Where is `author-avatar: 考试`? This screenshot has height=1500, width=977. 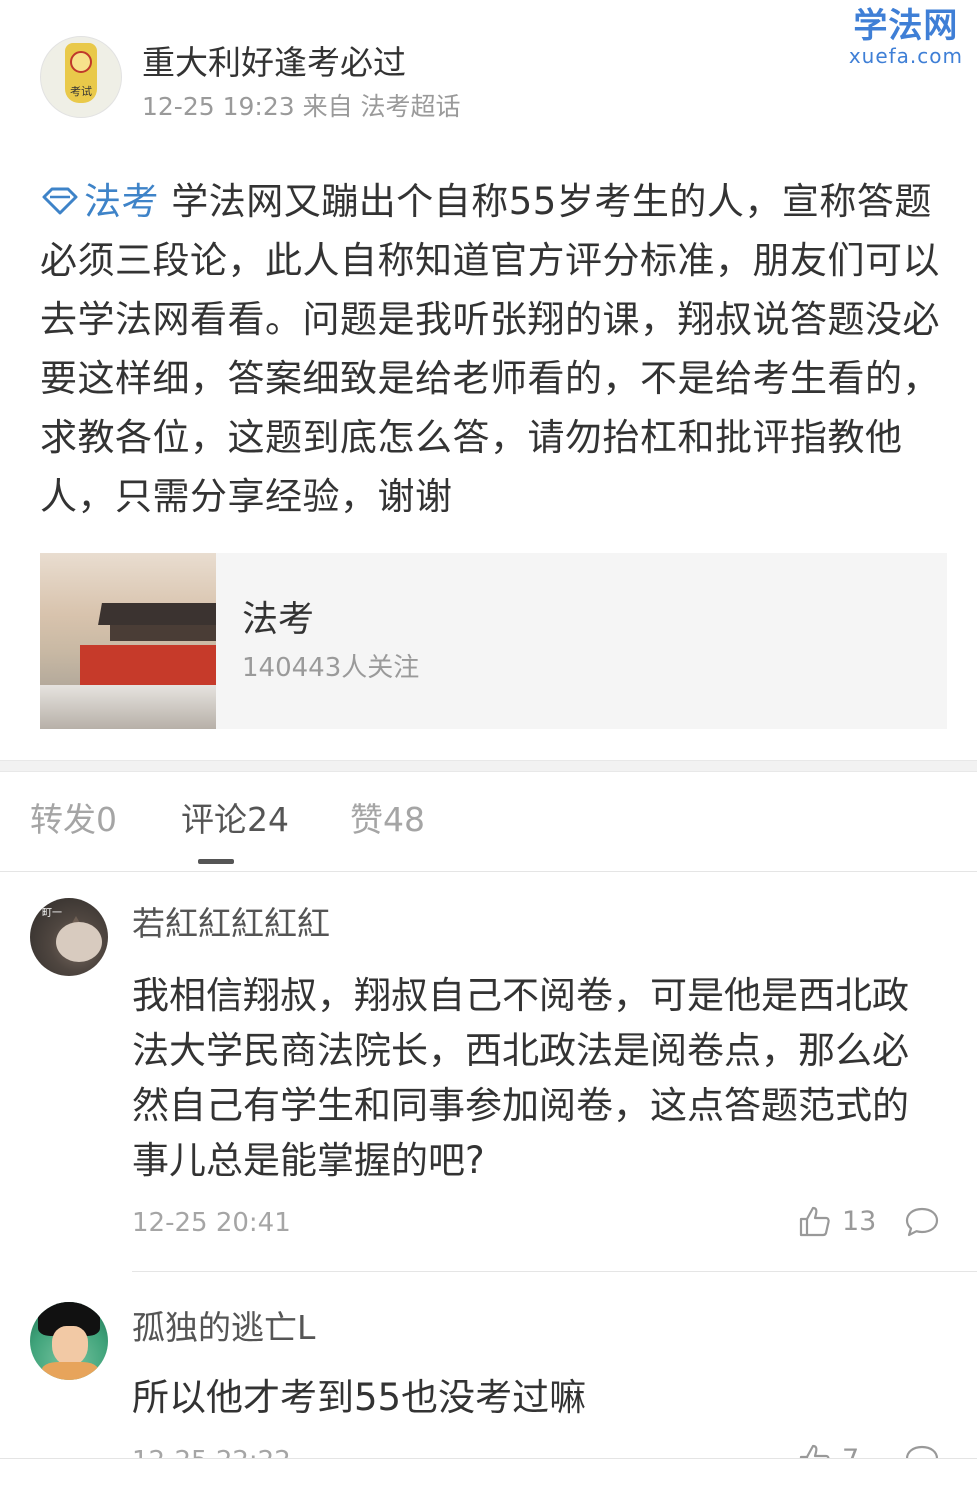
author-avatar: 考试 is located at coordinates (81, 77).